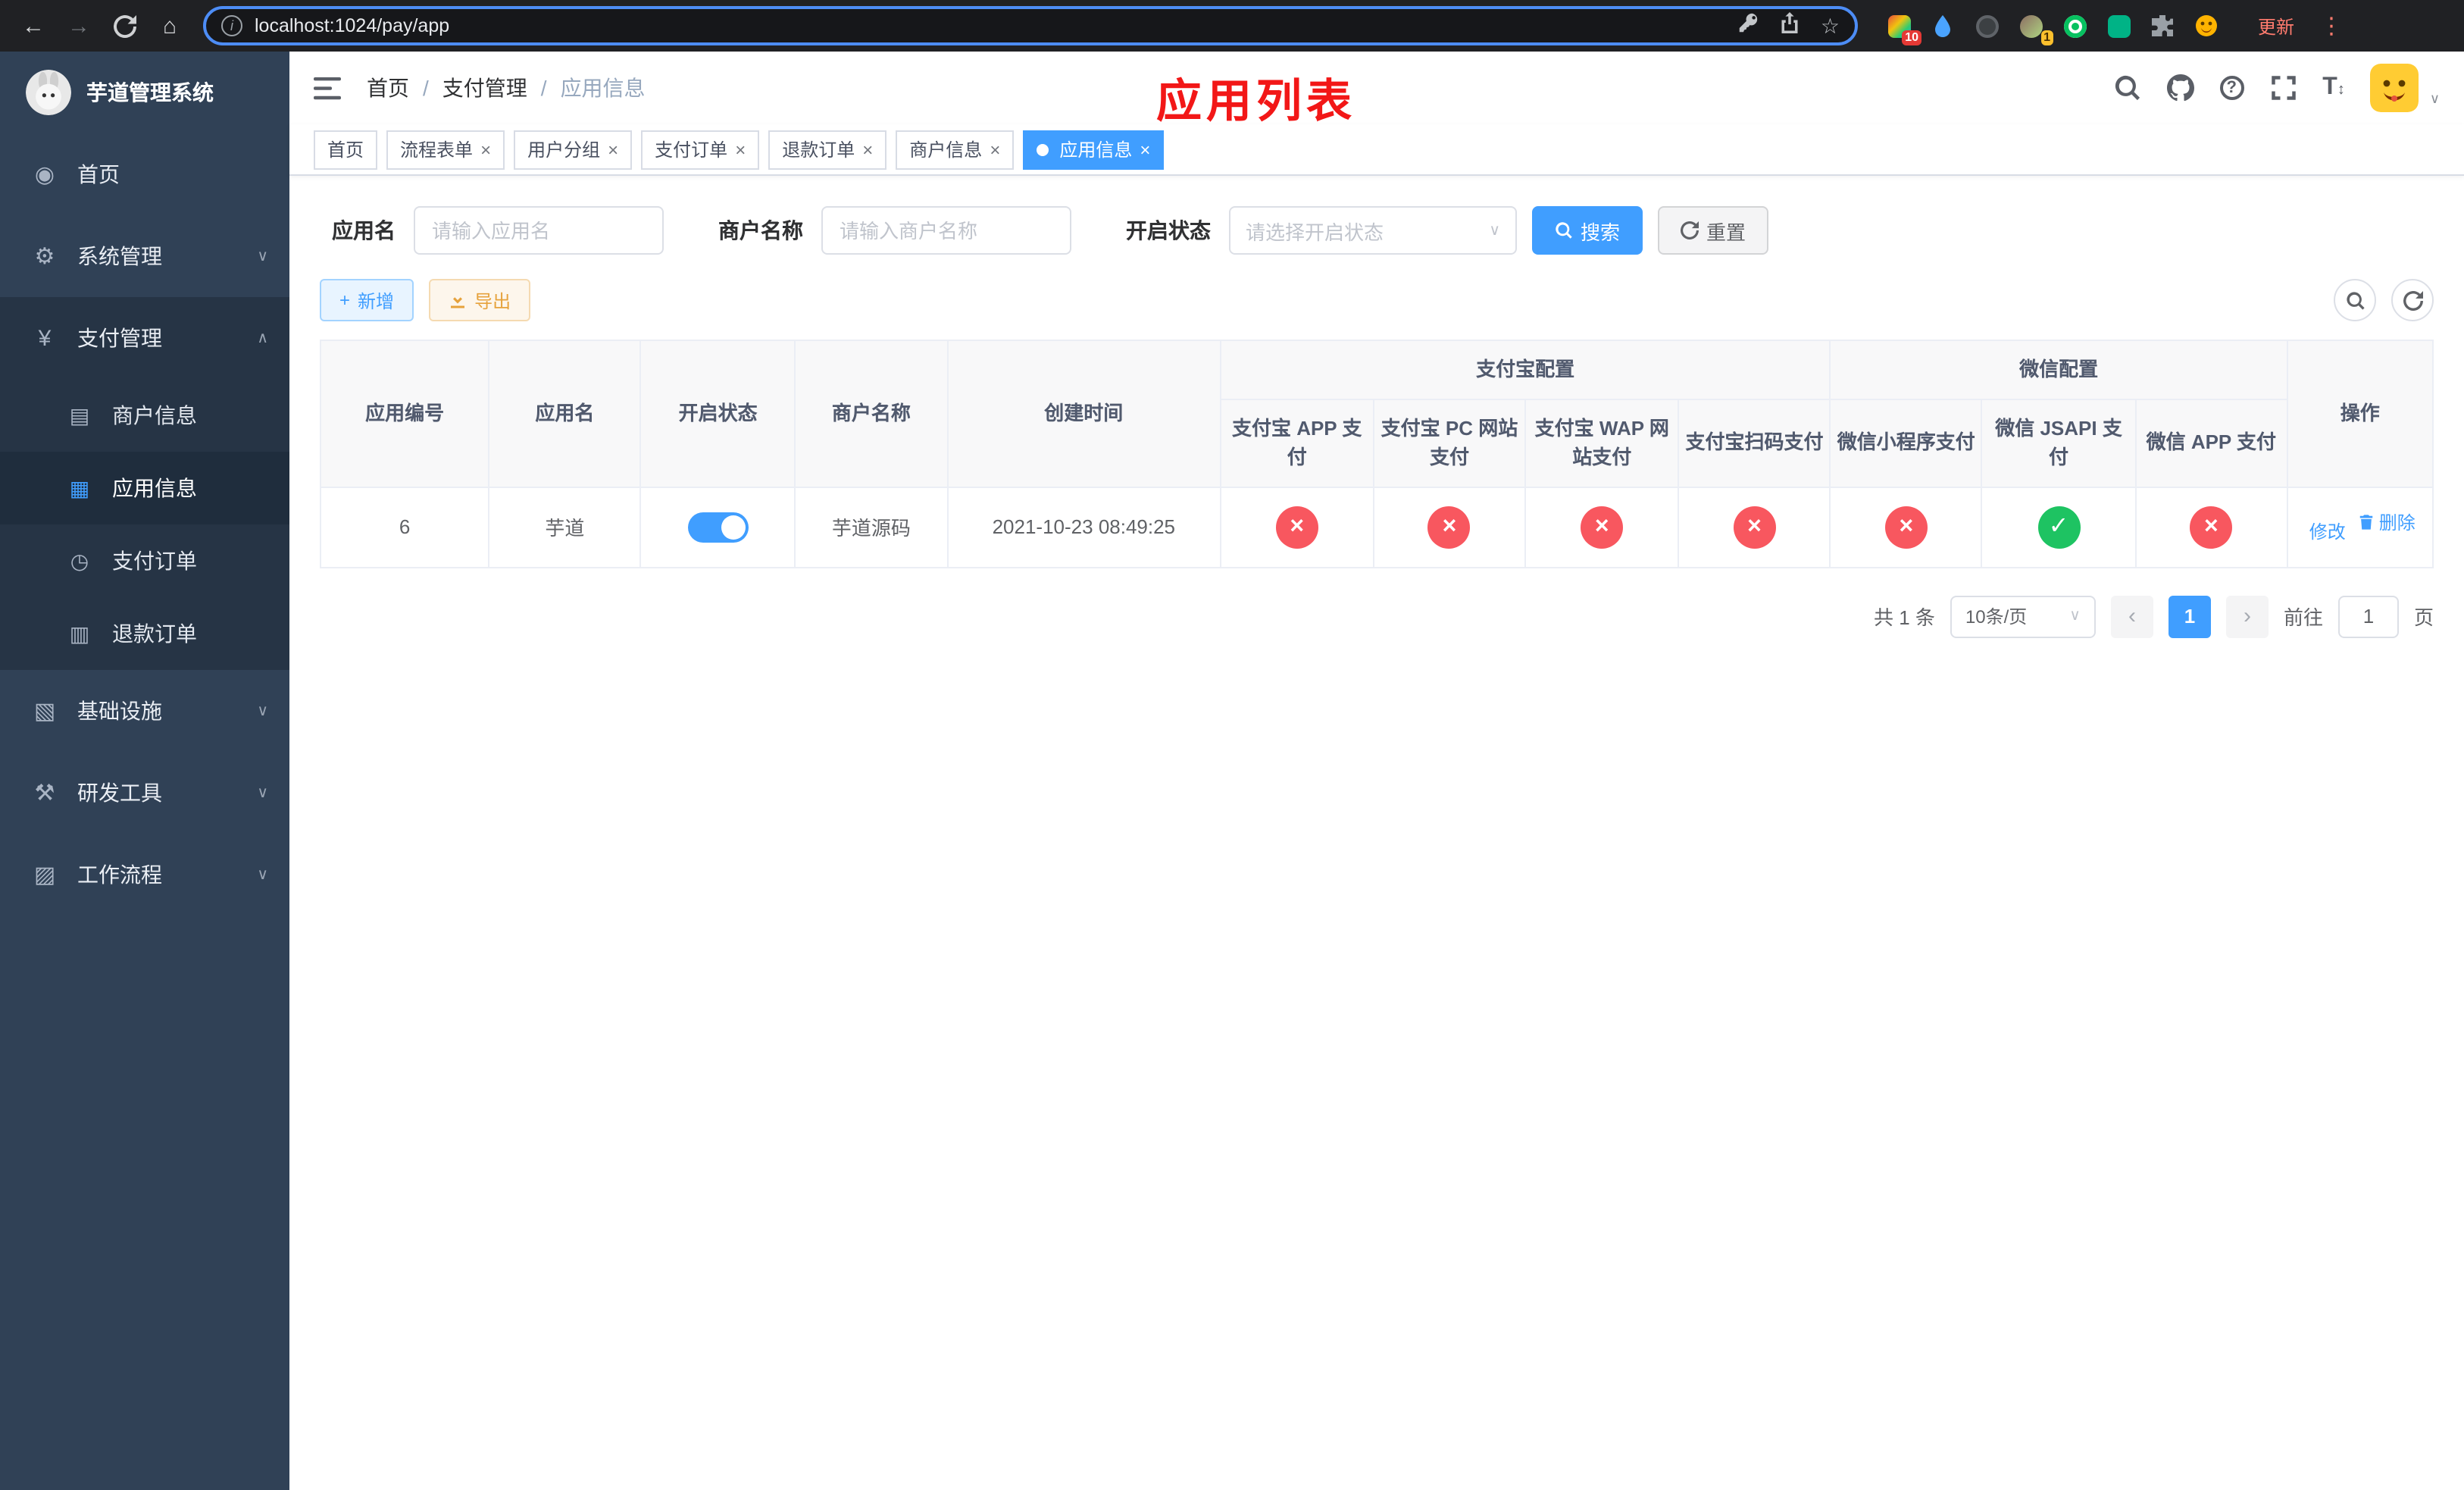  What do you see at coordinates (445, 149) in the screenshot?
I see `tab-process-form: 流程表单 ×` at bounding box center [445, 149].